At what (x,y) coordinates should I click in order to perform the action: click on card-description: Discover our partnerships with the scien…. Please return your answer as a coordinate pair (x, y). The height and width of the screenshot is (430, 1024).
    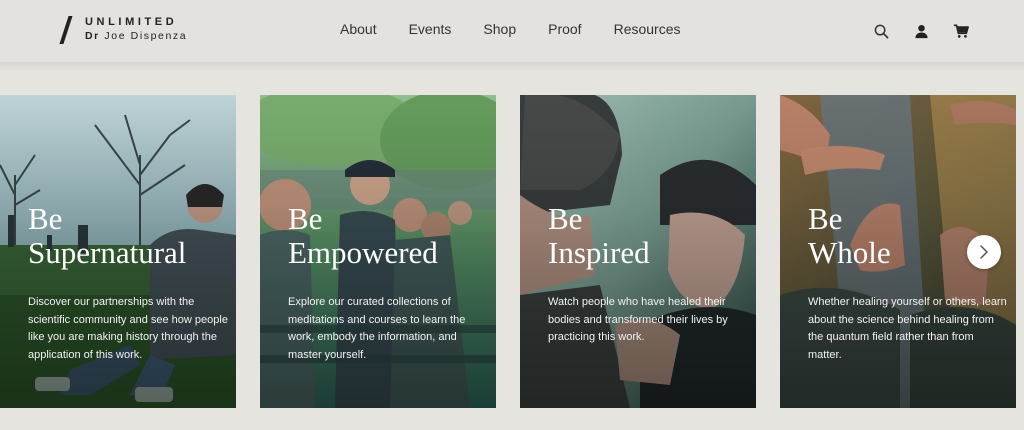
    Looking at the image, I should click on (128, 328).